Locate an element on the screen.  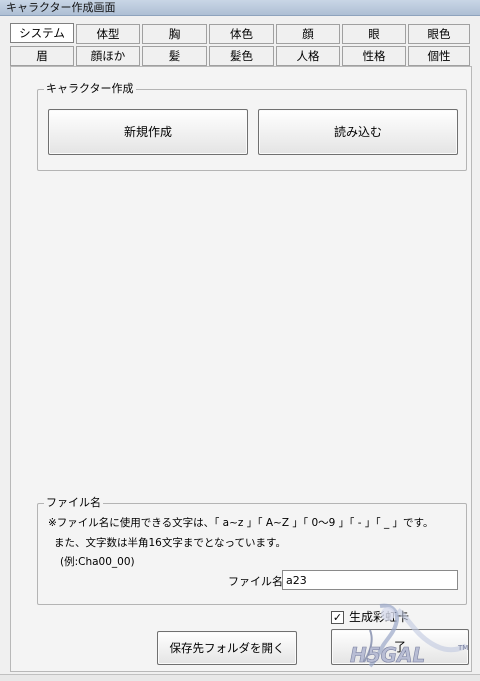
tab-eyes: 眼 is located at coordinates (374, 34).